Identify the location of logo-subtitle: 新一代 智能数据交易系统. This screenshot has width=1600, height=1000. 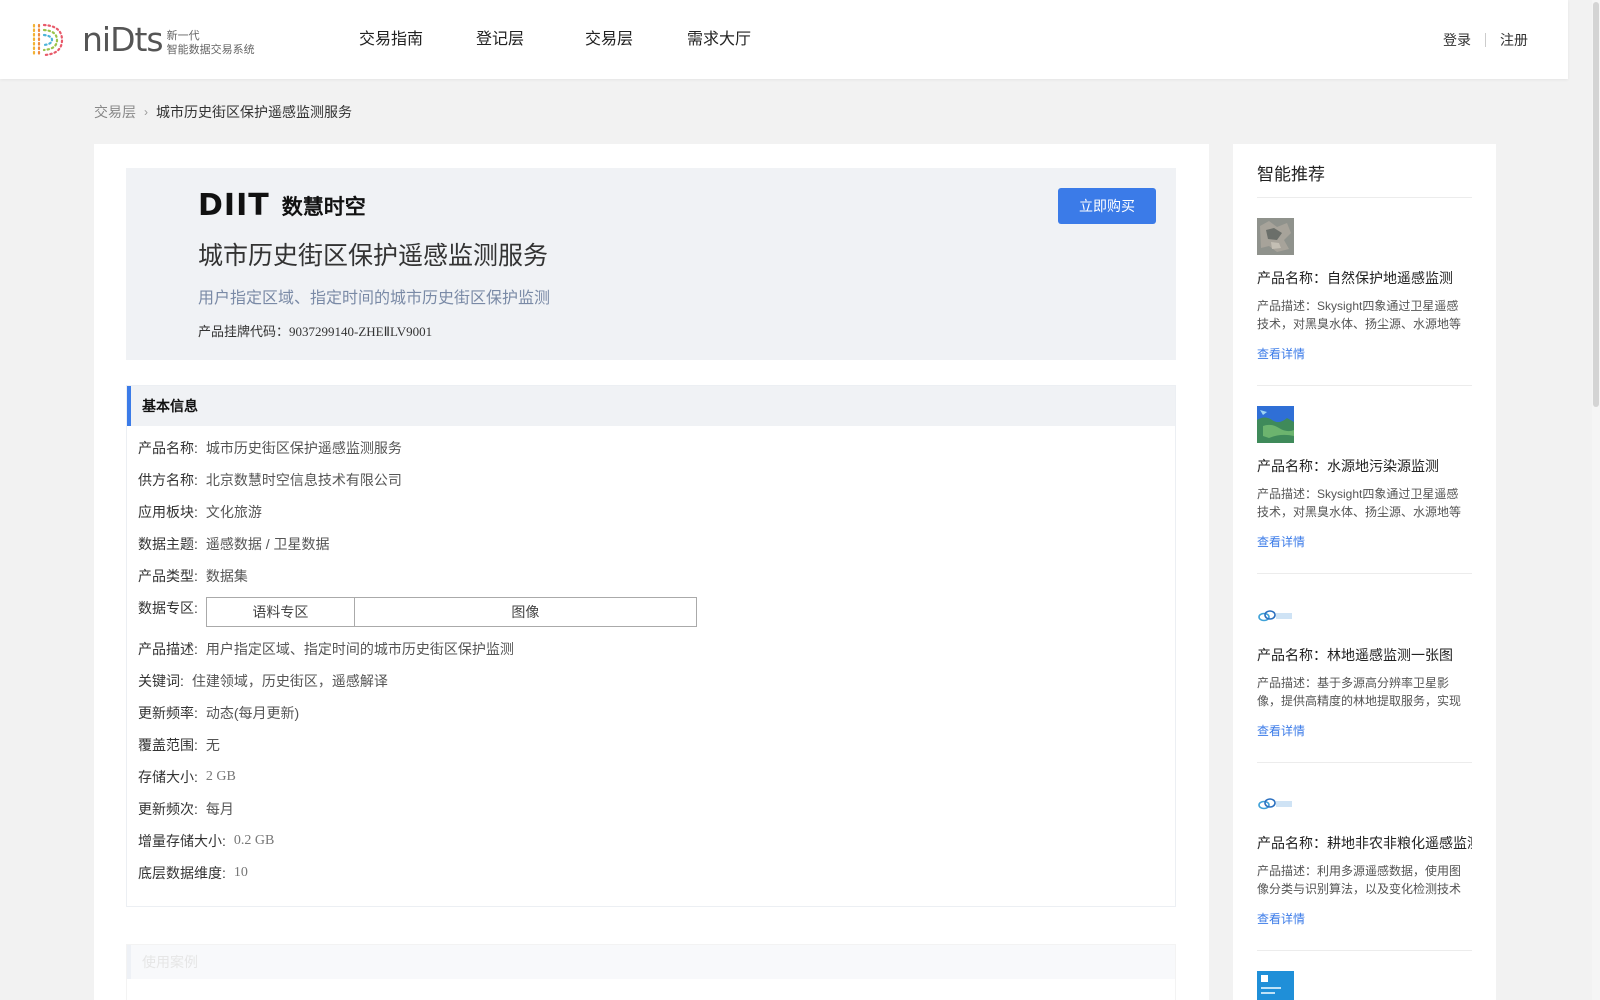
(211, 40).